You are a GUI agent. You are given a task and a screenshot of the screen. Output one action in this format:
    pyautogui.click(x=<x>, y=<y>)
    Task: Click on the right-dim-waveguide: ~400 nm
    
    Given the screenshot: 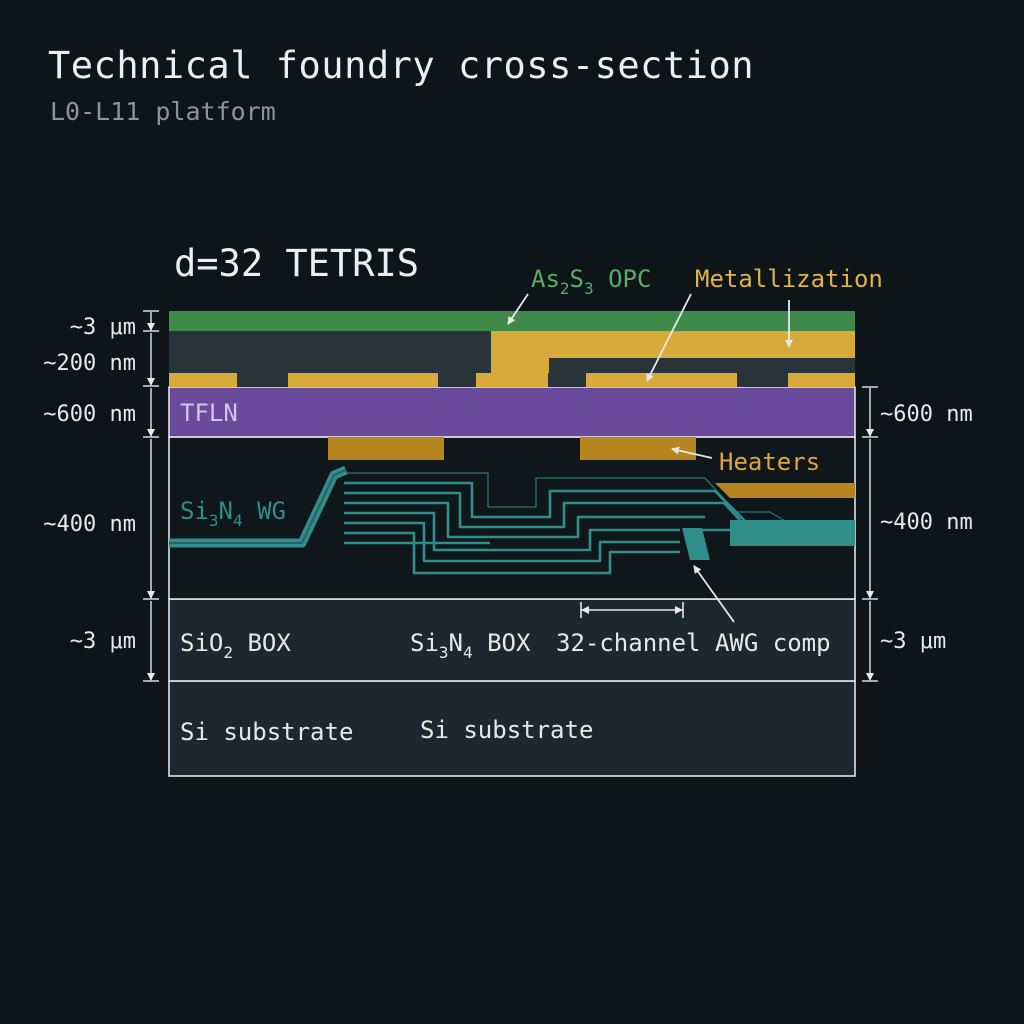 What is the action you would take?
    pyautogui.click(x=926, y=522)
    